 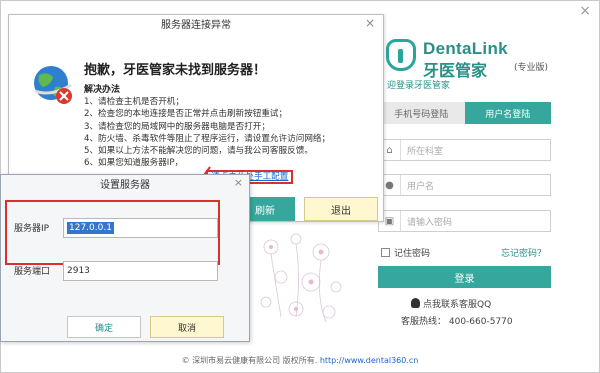 What do you see at coordinates (32, 229) in the screenshot?
I see `server-ip-label: 服务器IP` at bounding box center [32, 229].